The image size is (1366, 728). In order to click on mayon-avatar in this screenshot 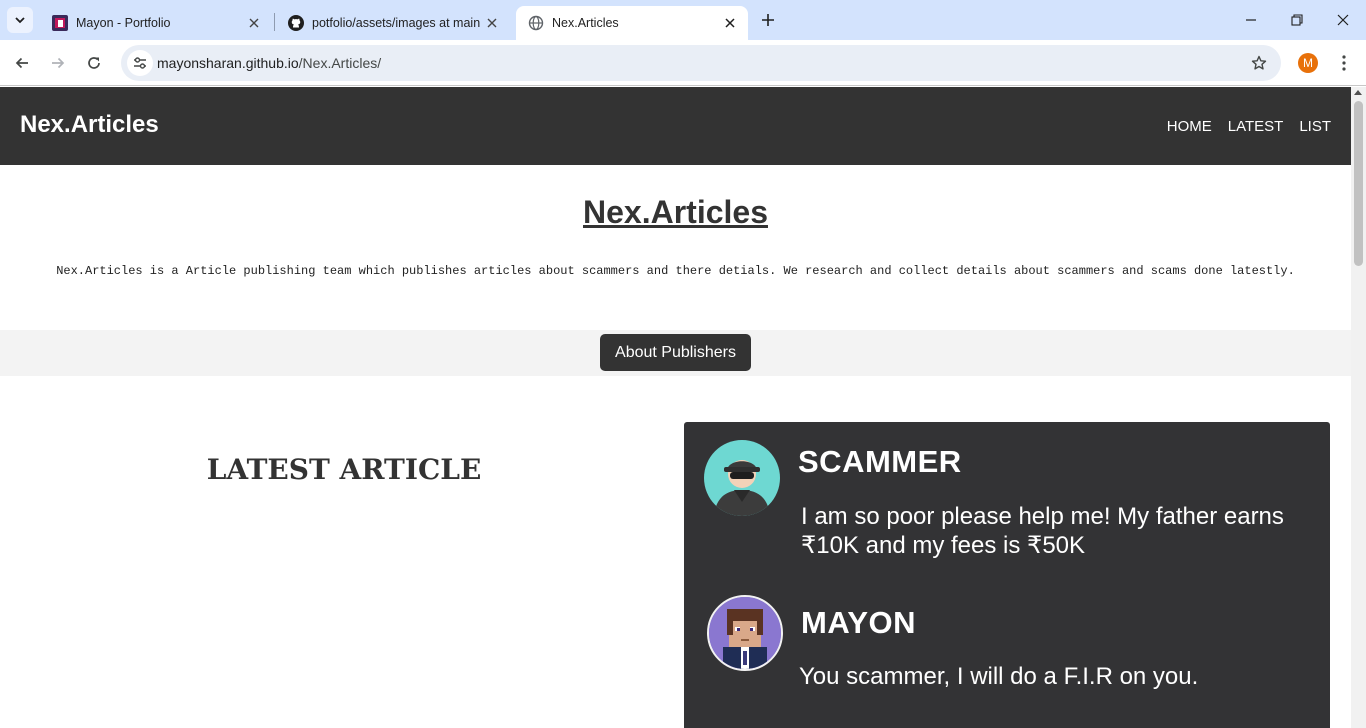, I will do `click(745, 633)`.